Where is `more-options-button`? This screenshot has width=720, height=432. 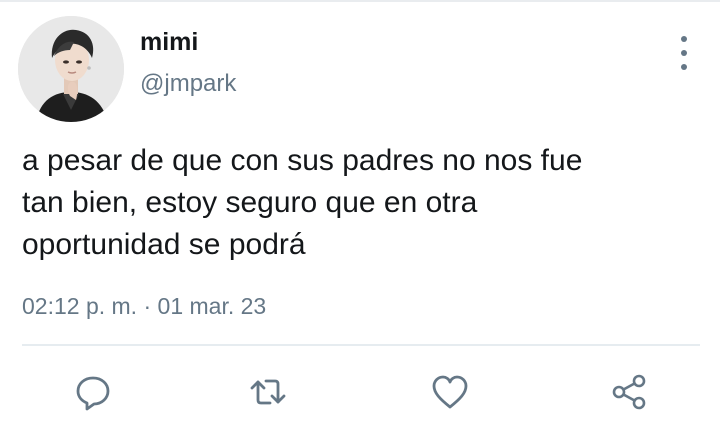 more-options-button is located at coordinates (684, 53).